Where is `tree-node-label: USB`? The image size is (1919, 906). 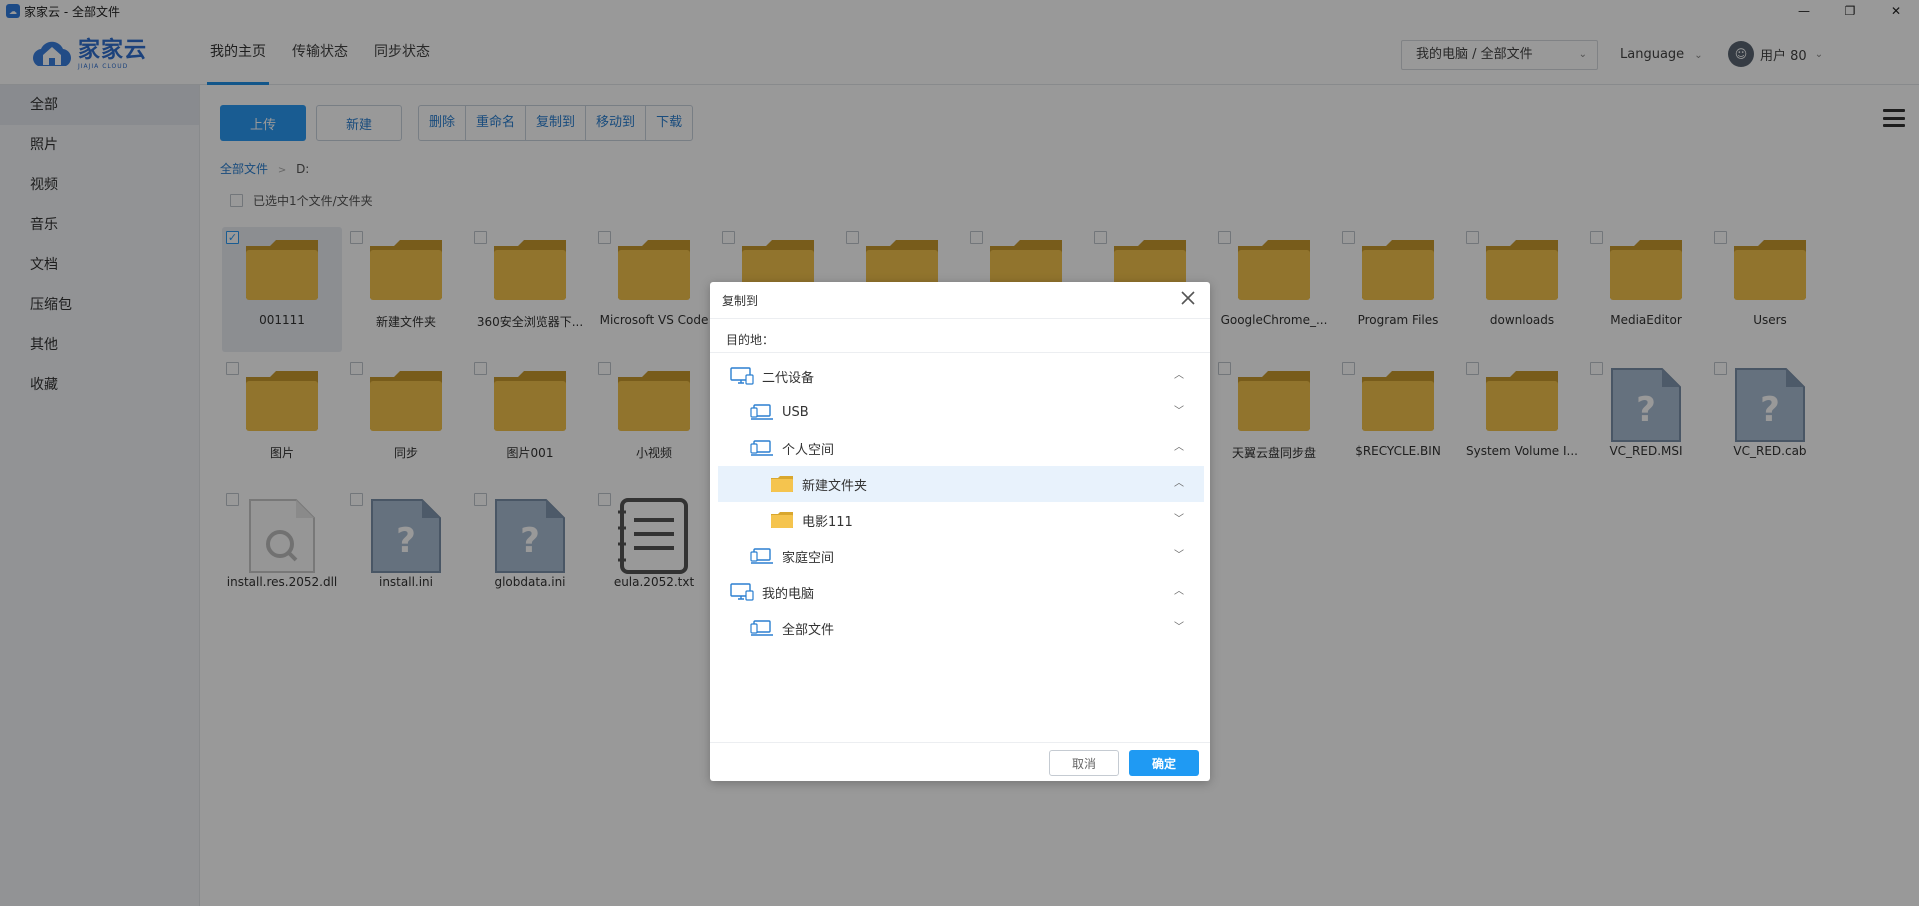
tree-node-label: USB is located at coordinates (795, 412).